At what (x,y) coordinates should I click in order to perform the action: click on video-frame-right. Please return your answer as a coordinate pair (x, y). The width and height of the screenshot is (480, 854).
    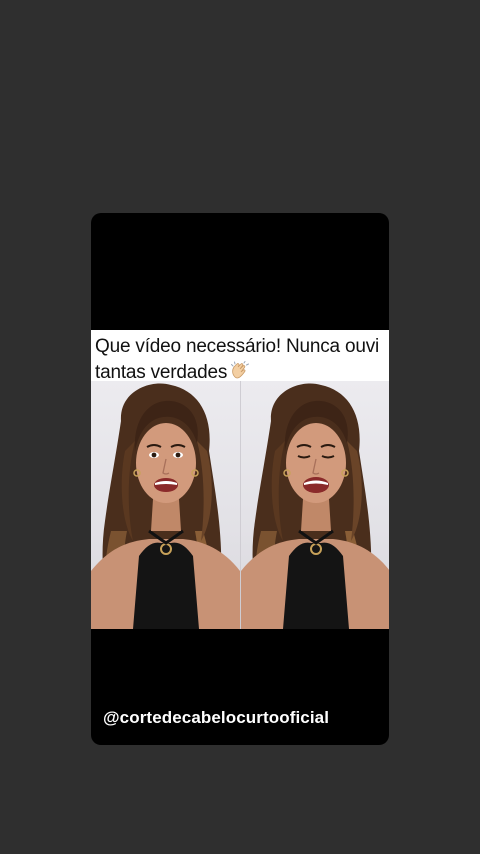
    Looking at the image, I should click on (314, 505).